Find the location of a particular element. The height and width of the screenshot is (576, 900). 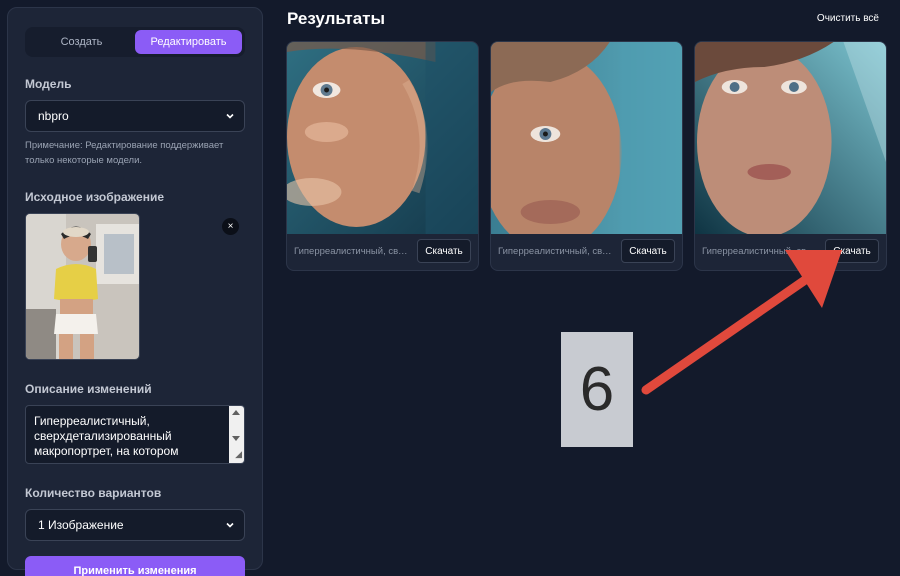

model-select-value: nbpro is located at coordinates (53, 116).